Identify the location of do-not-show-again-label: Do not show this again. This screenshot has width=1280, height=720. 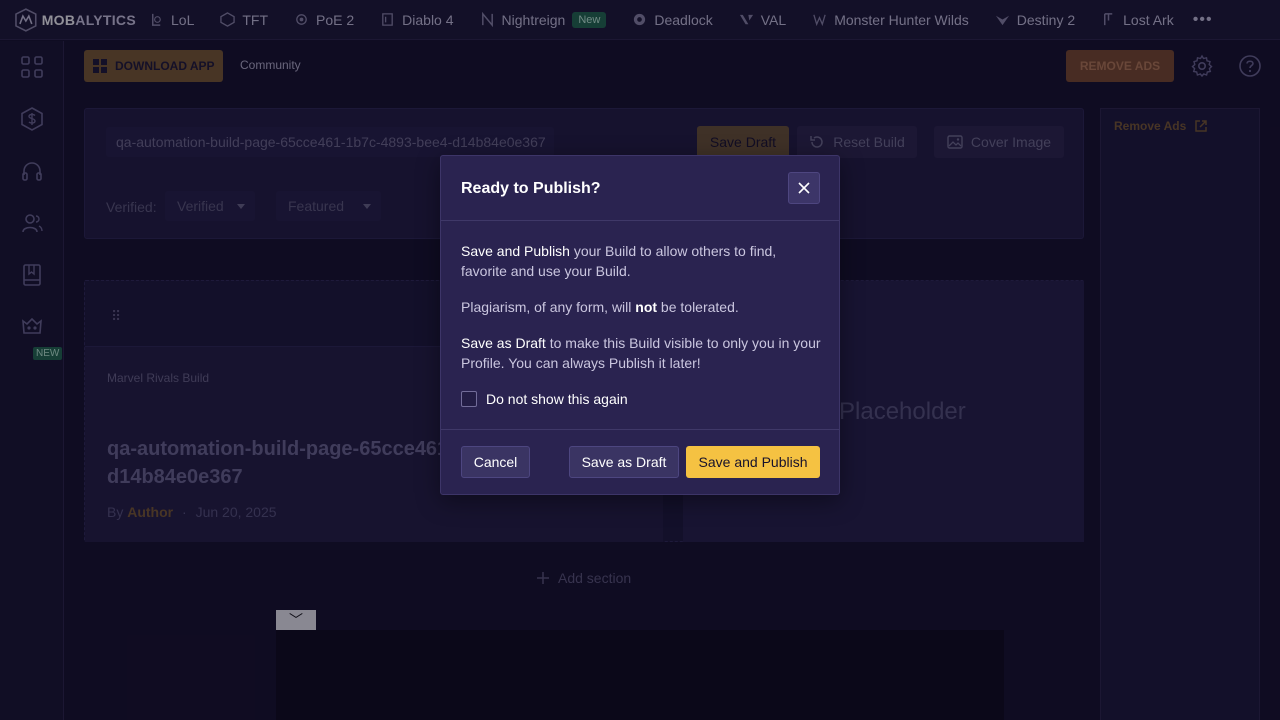
(557, 399).